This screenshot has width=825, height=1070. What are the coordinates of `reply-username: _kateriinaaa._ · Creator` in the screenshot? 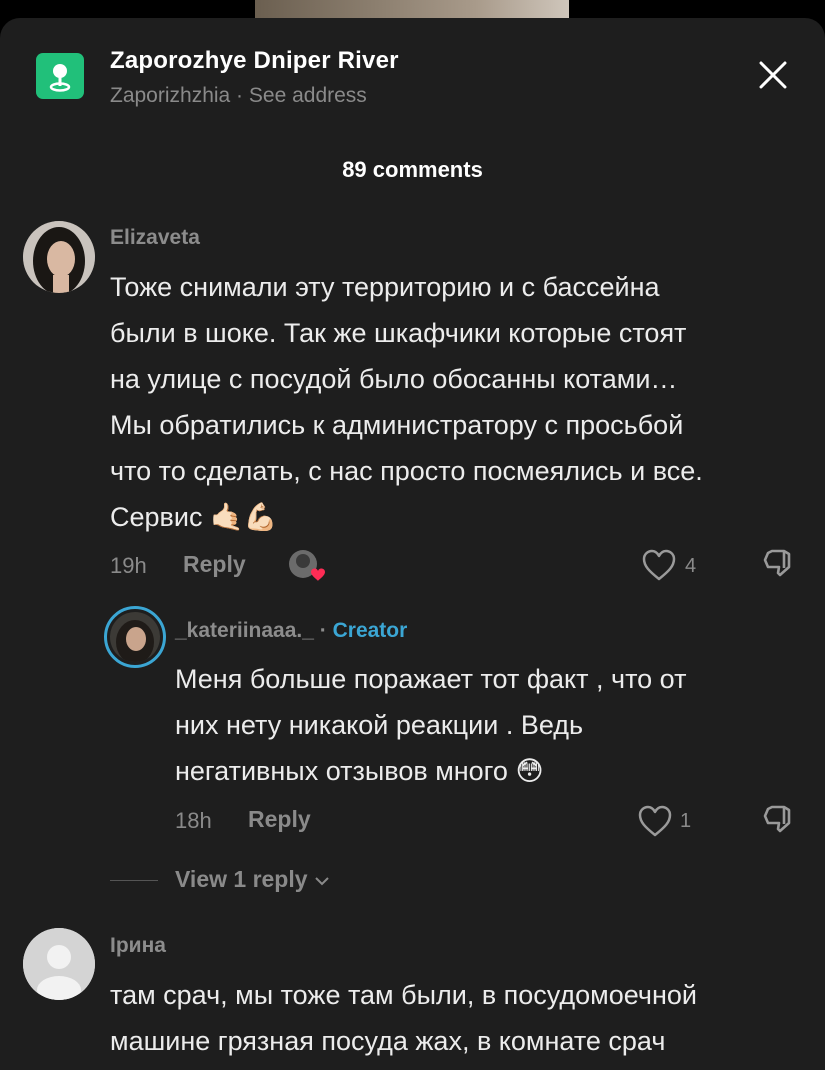 It's located at (291, 631).